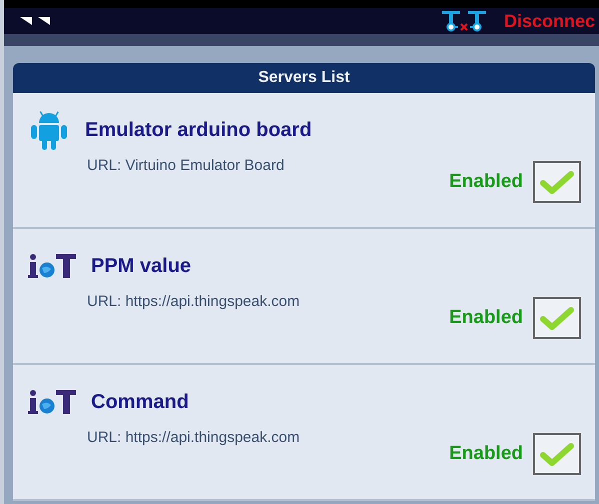  What do you see at coordinates (140, 402) in the screenshot?
I see `server-name: Command` at bounding box center [140, 402].